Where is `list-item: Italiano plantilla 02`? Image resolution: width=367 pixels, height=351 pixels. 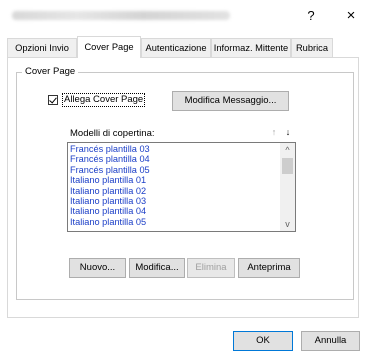 list-item: Italiano plantilla 02 is located at coordinates (175, 191).